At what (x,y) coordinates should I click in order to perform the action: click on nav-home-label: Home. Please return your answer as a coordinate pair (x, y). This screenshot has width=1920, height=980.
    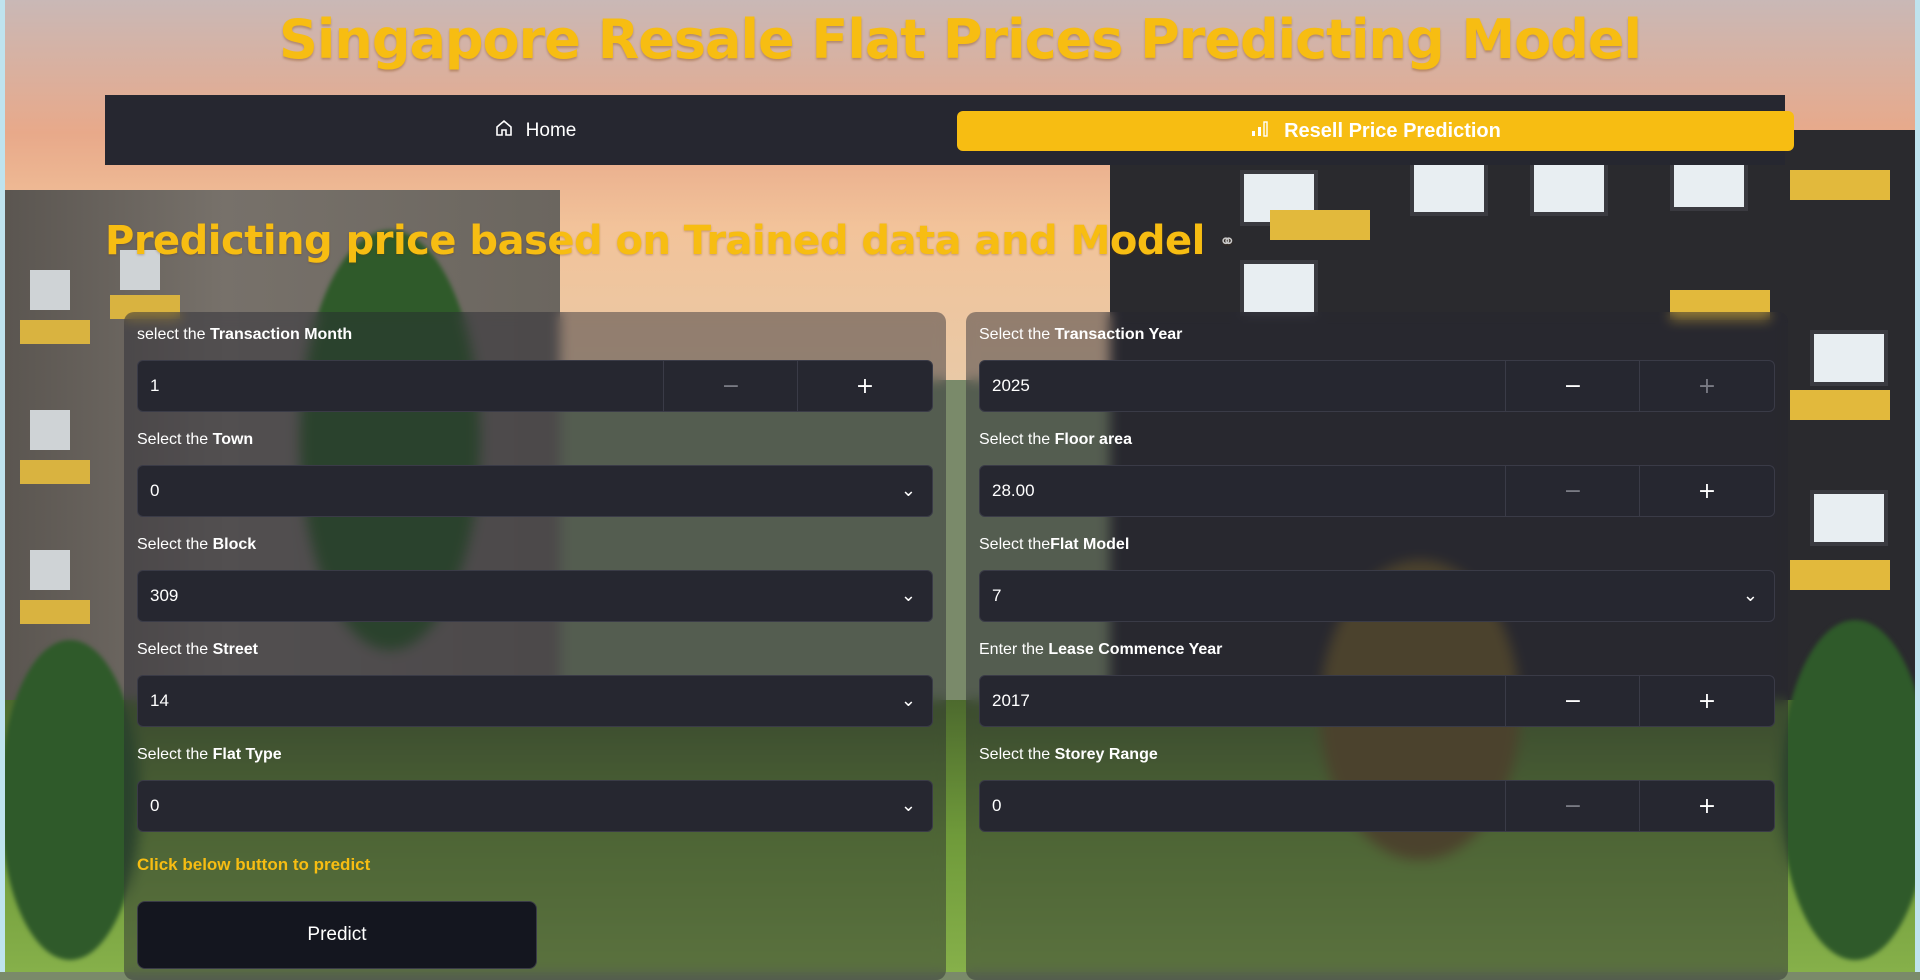
    Looking at the image, I should click on (551, 130).